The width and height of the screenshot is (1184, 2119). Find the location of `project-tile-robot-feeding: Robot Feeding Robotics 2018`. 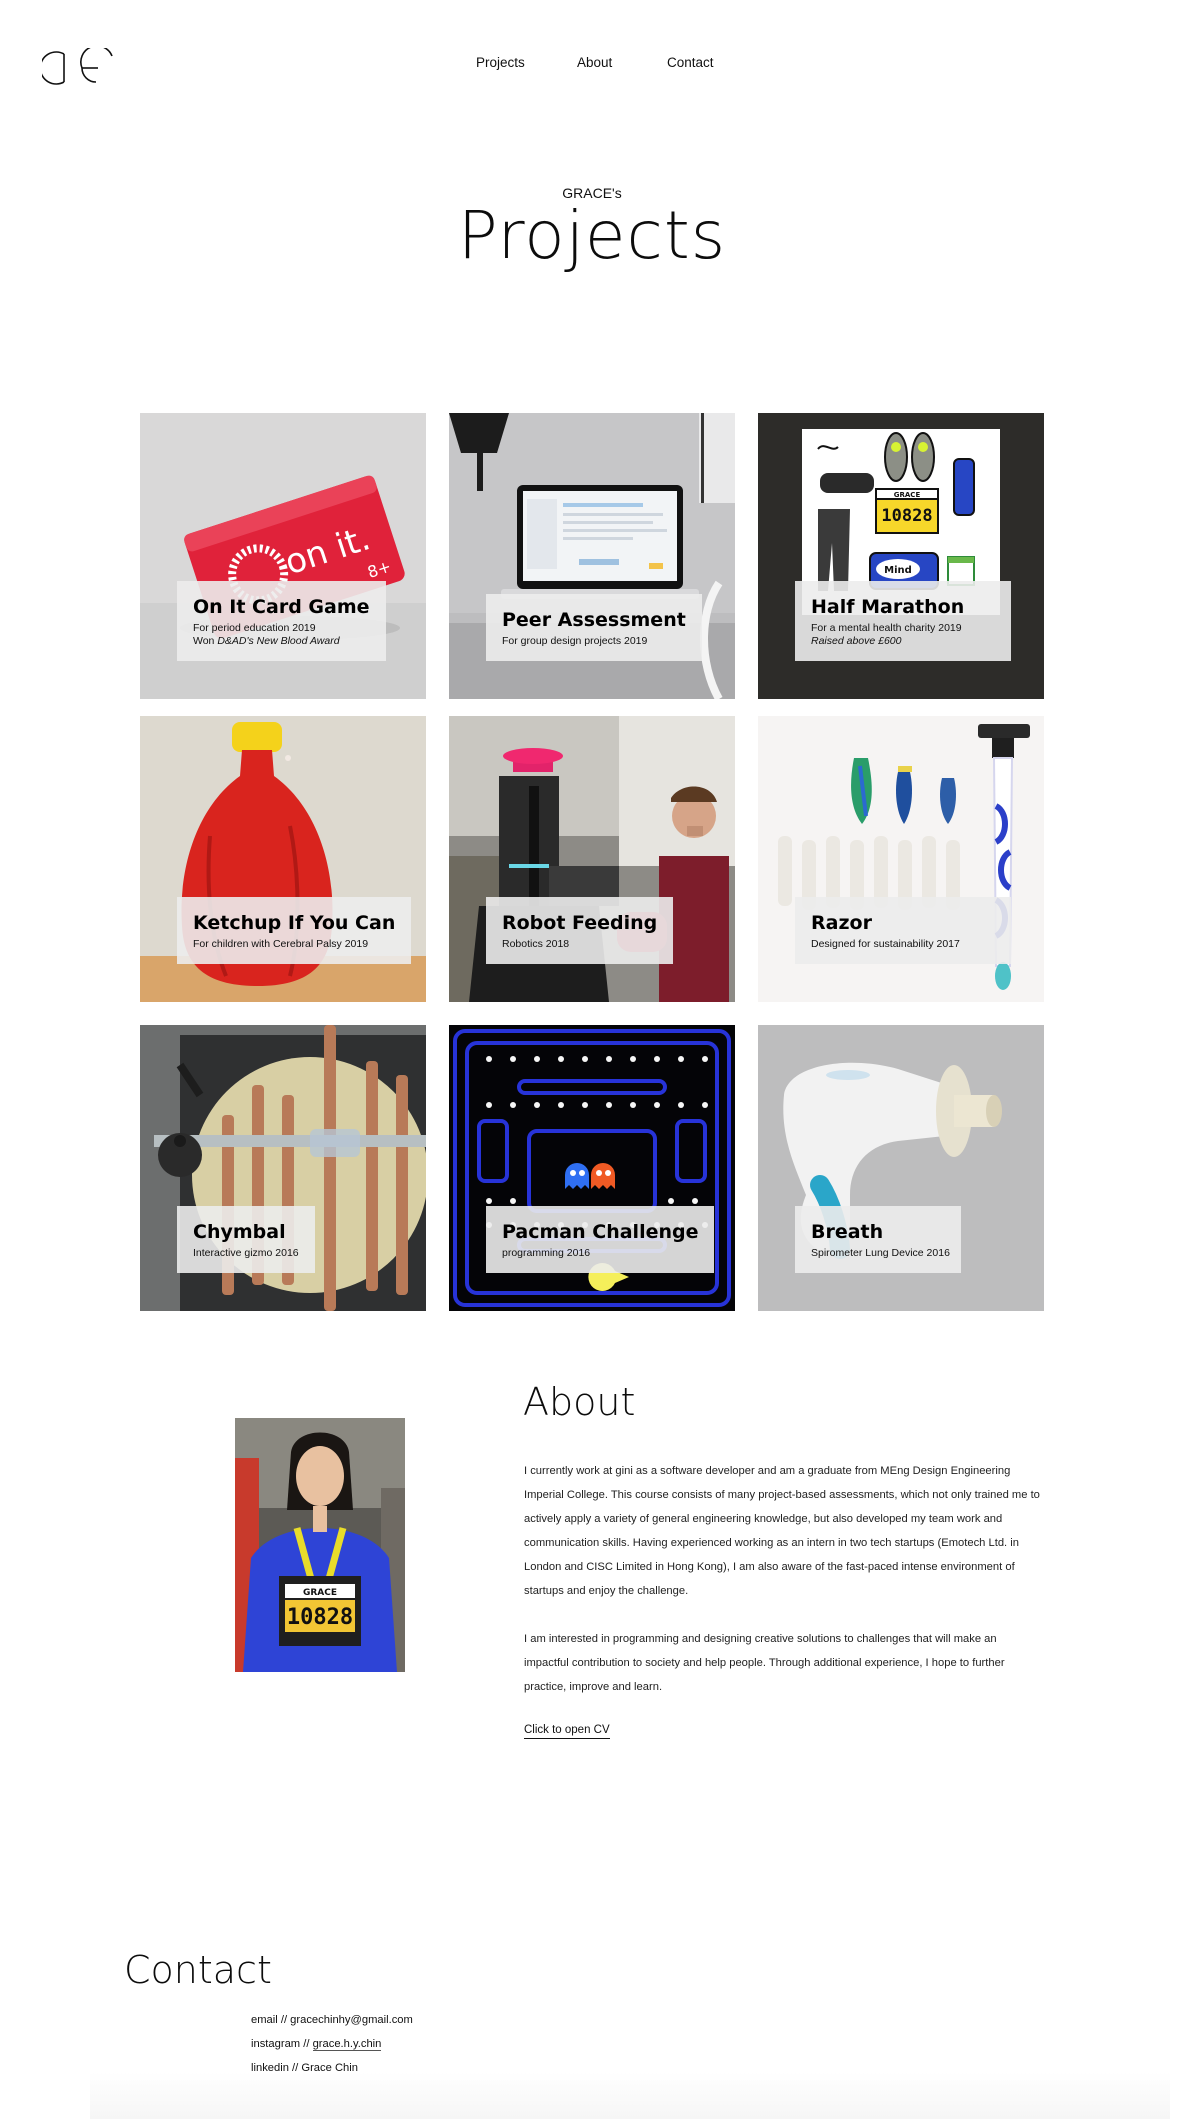

project-tile-robot-feeding: Robot Feeding Robotics 2018 is located at coordinates (592, 859).